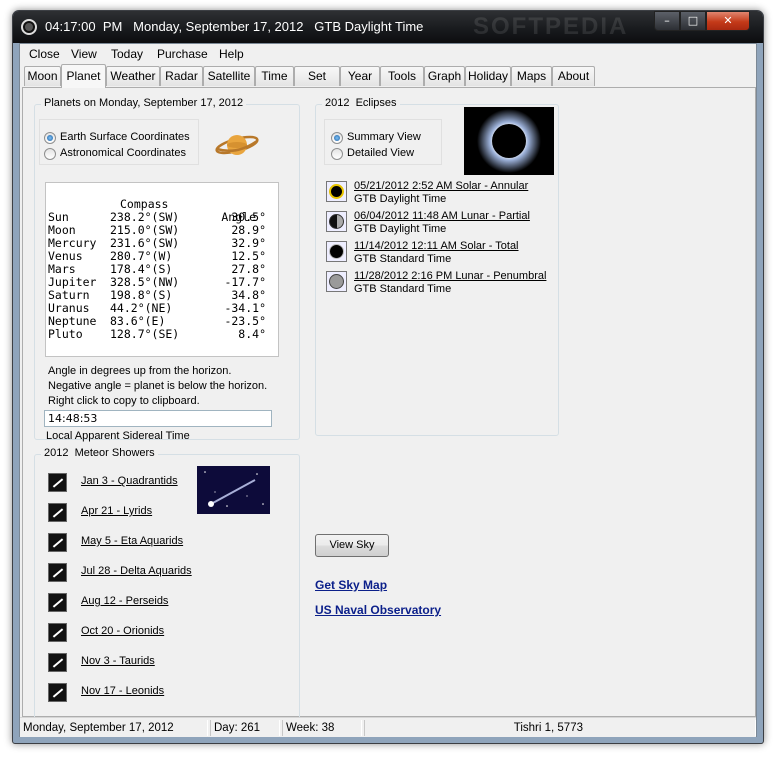  Describe the element at coordinates (118, 661) in the screenshot. I see `shower-link-taurids: Nov 3 - Taurids` at that location.